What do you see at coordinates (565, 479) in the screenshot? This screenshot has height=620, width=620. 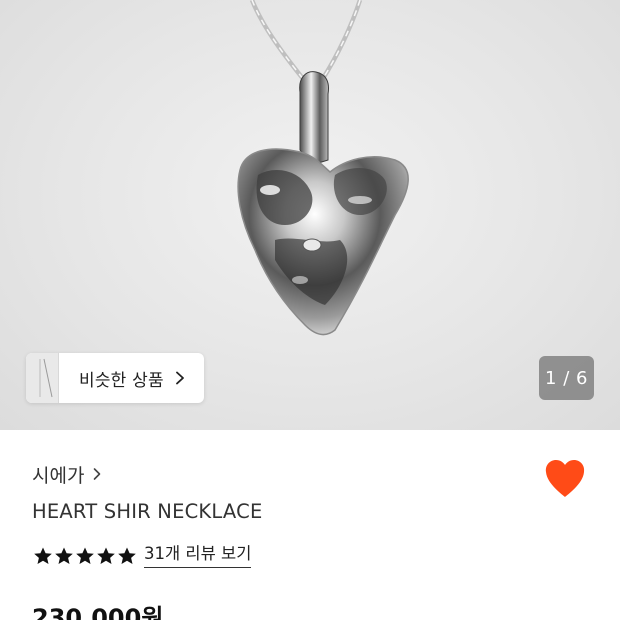 I see `heart-icon` at bounding box center [565, 479].